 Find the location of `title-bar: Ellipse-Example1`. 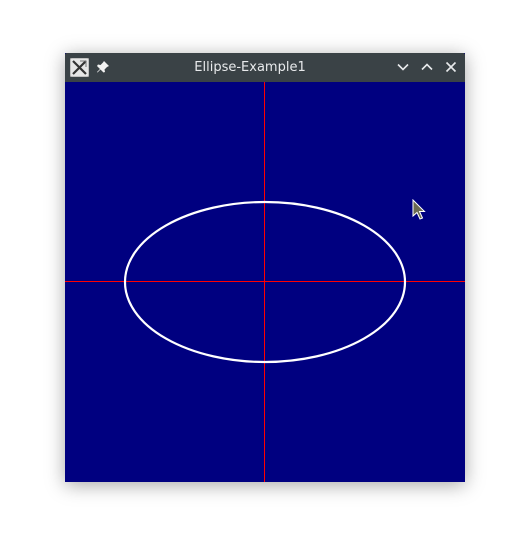

title-bar: Ellipse-Example1 is located at coordinates (265, 67).